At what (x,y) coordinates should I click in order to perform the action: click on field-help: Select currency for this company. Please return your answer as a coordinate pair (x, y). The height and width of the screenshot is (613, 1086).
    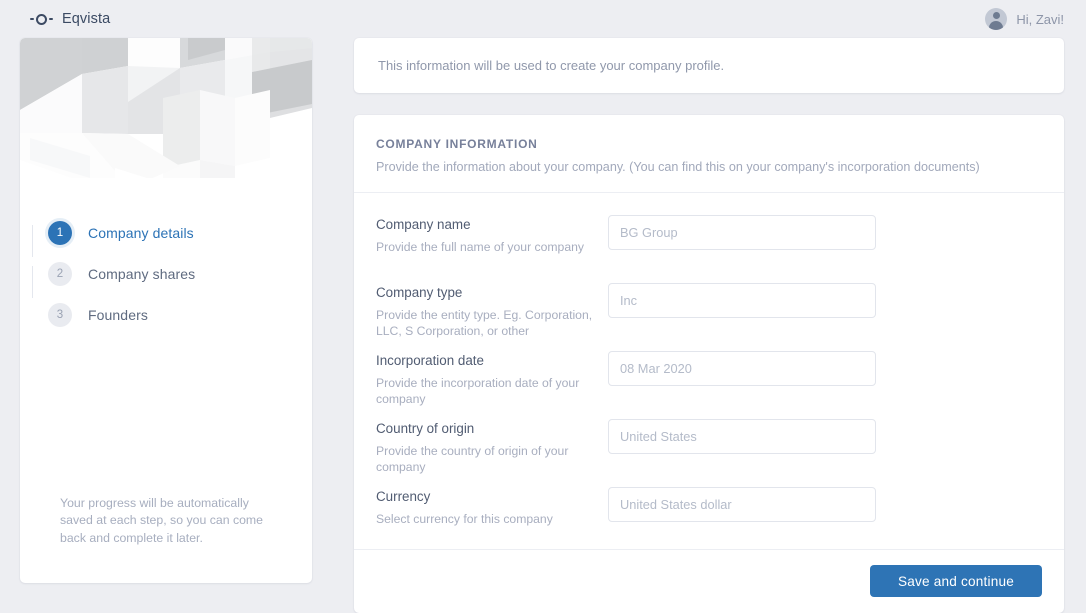
    Looking at the image, I should click on (464, 519).